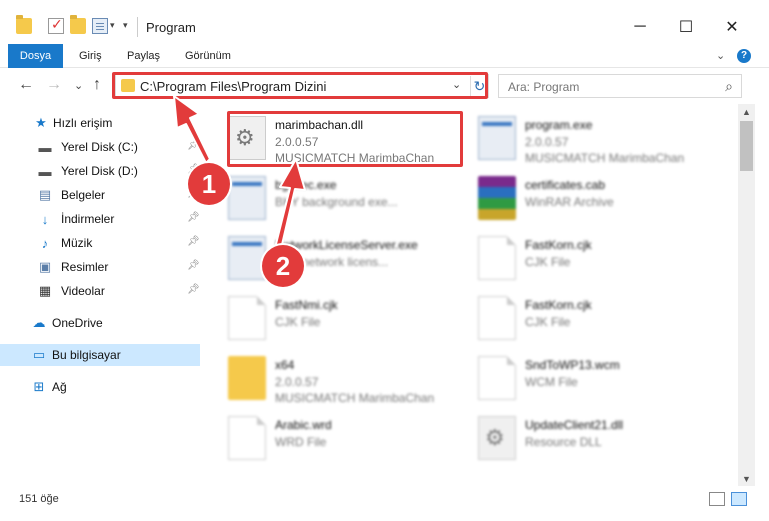 This screenshot has height=521, width=769. I want to click on callout-badge-2: 2, so click(283, 266).